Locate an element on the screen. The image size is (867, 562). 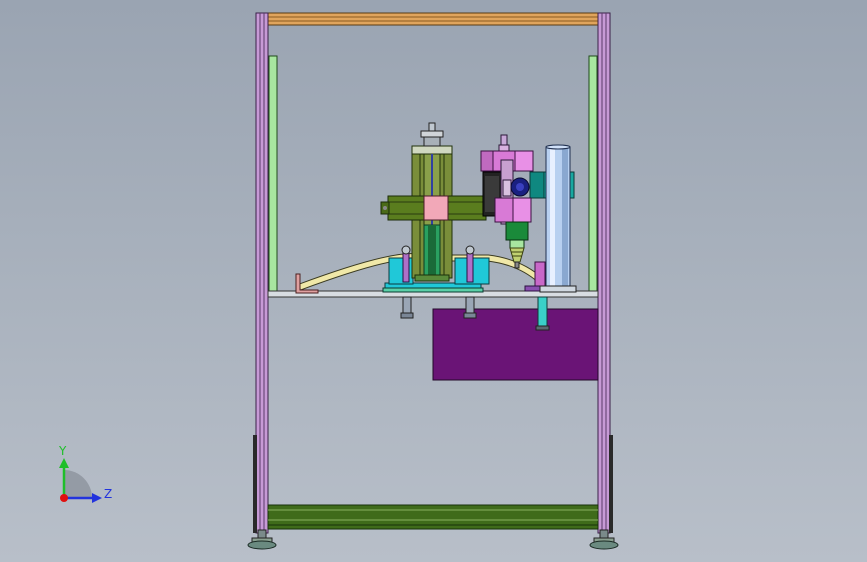
z-axis-label: Z is located at coordinates (108, 494).